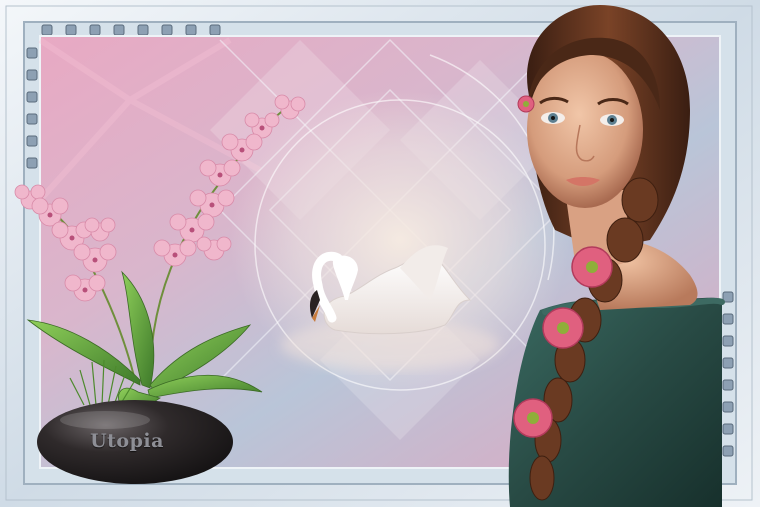 This screenshot has height=507, width=760. Describe the element at coordinates (127, 441) in the screenshot. I see `vase-label: Utopia` at that location.